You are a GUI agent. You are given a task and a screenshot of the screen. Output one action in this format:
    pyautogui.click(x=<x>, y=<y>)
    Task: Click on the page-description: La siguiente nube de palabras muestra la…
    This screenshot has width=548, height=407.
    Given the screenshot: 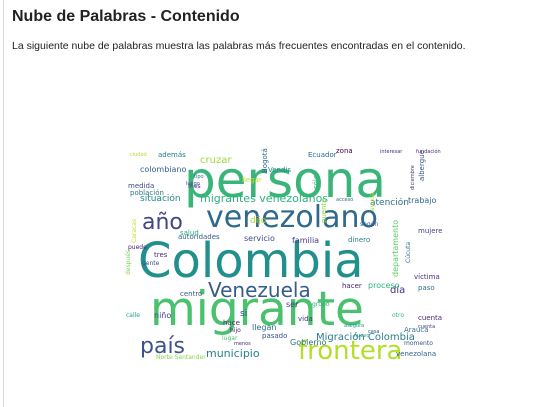 What is the action you would take?
    pyautogui.click(x=239, y=46)
    